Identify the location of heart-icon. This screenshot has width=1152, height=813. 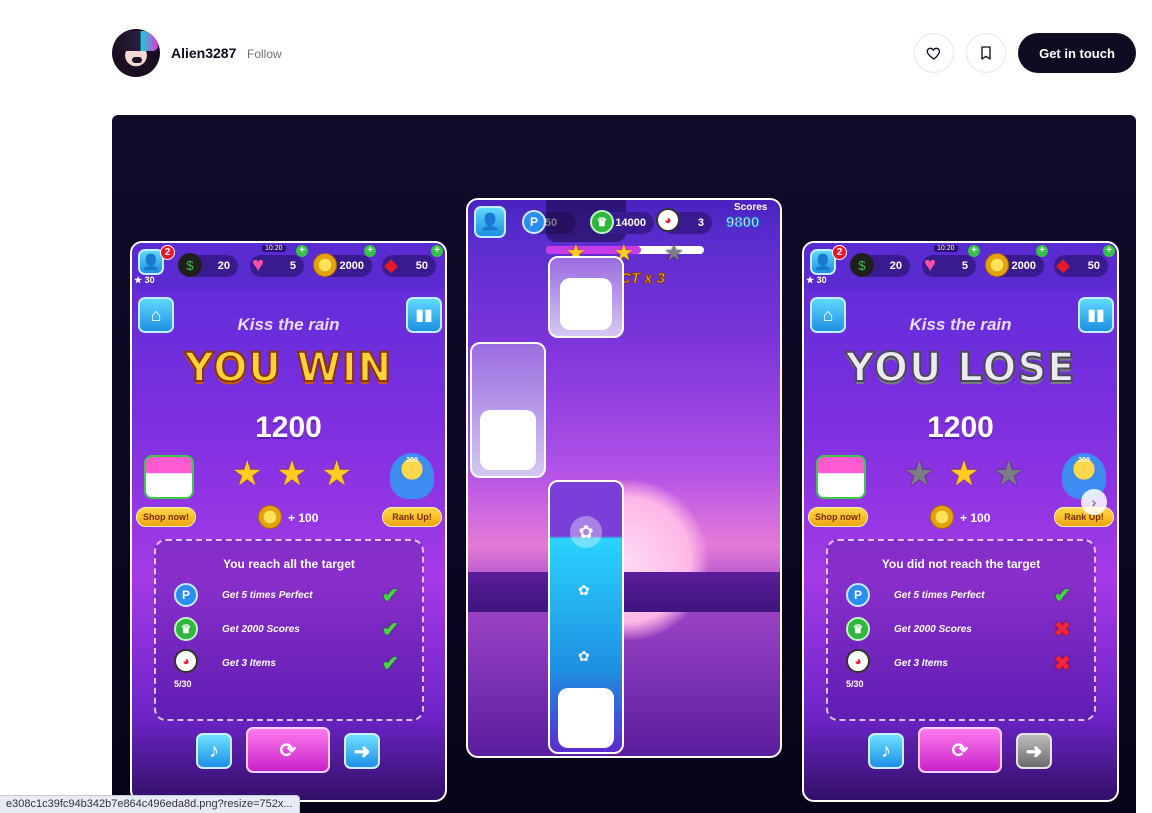
(933, 53).